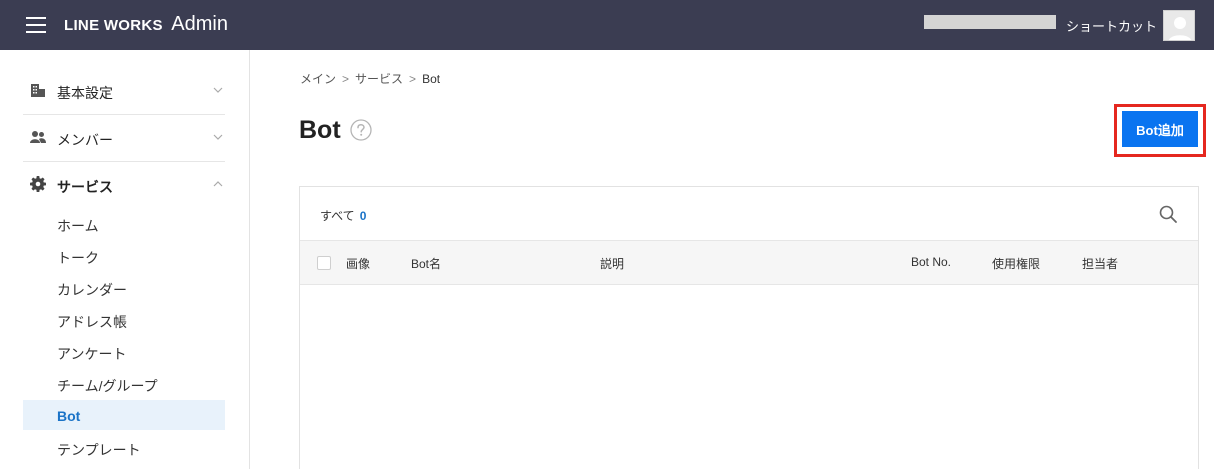 The height and width of the screenshot is (469, 1214). I want to click on sidebar-item-label: トーク, so click(78, 258).